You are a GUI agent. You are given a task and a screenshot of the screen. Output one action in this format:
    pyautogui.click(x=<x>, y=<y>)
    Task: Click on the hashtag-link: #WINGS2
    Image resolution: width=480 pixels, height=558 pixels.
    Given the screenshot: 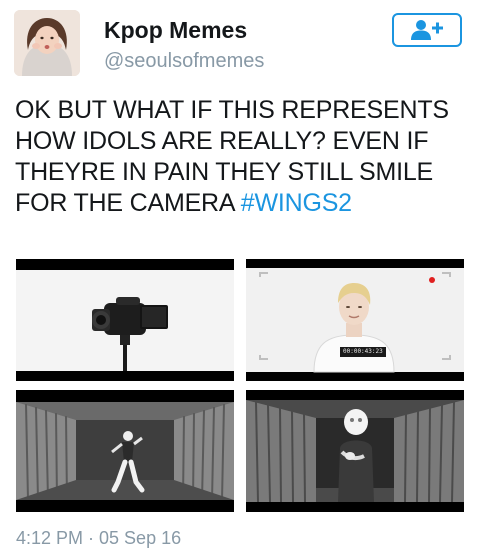 What is the action you would take?
    pyautogui.click(x=296, y=203)
    